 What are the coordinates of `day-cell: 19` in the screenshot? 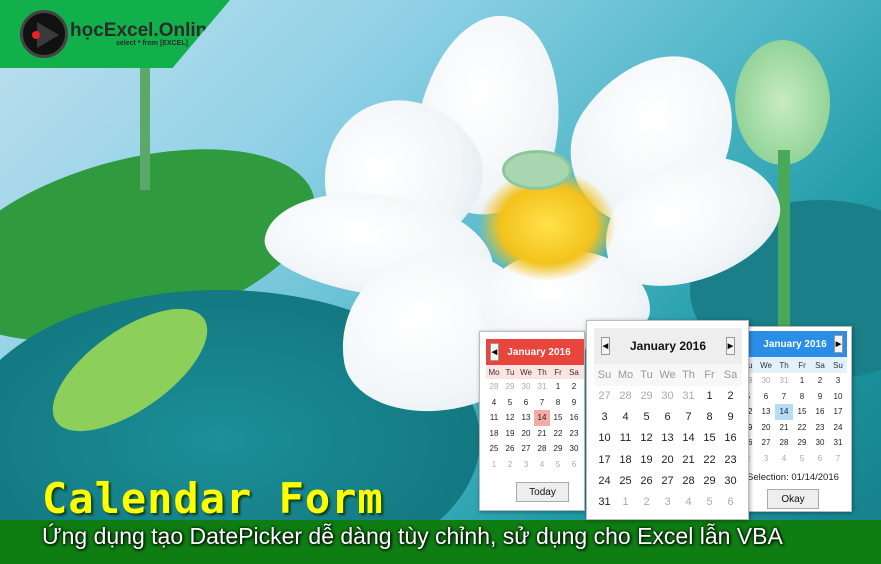 It's located at (646, 460).